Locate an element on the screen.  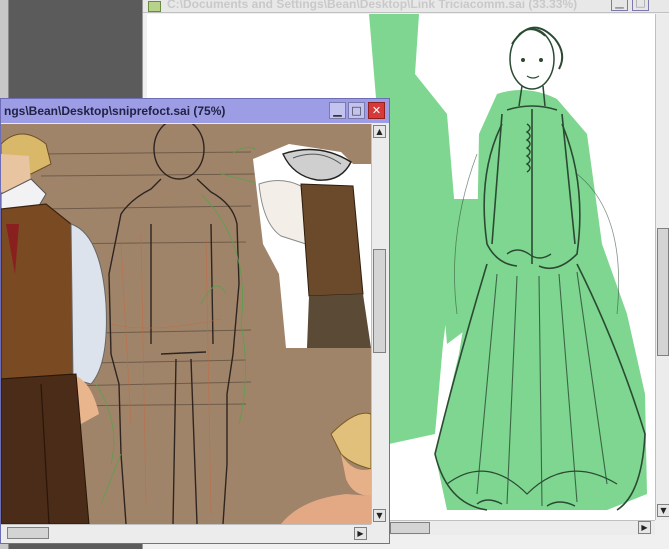
front-vertical-scrollbar: ▲ ▼ is located at coordinates (379, 324).